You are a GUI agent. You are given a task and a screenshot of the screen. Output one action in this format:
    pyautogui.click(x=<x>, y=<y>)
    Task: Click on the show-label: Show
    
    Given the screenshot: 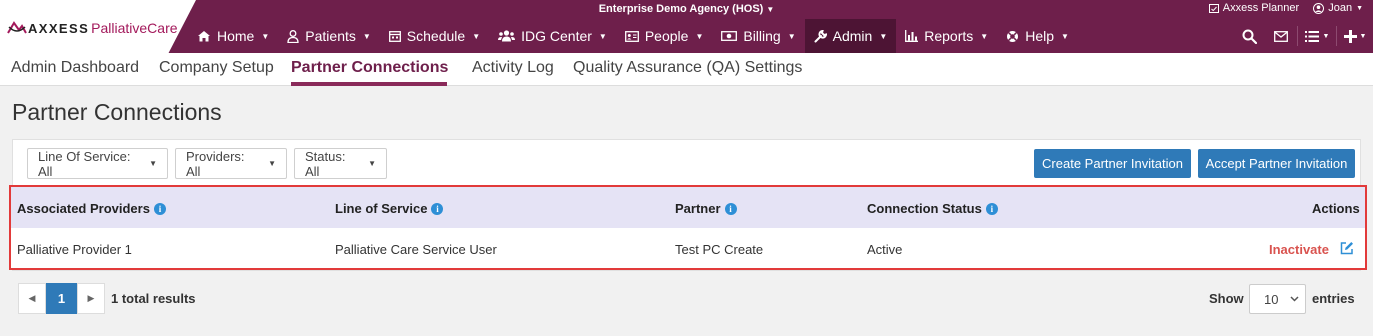 What is the action you would take?
    pyautogui.click(x=1226, y=298)
    